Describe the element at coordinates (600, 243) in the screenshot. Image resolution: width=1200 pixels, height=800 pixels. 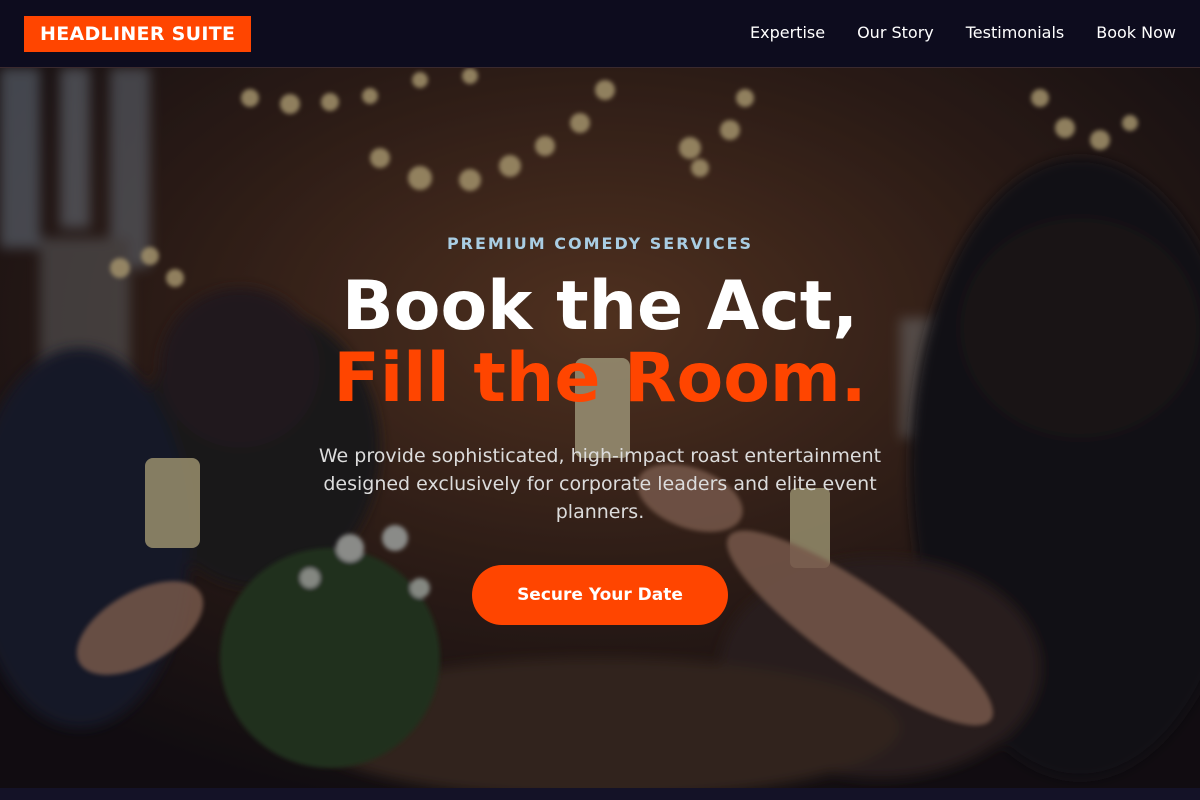
I see `hero-eyebrow: PREMIUM COMEDY SERVICES` at that location.